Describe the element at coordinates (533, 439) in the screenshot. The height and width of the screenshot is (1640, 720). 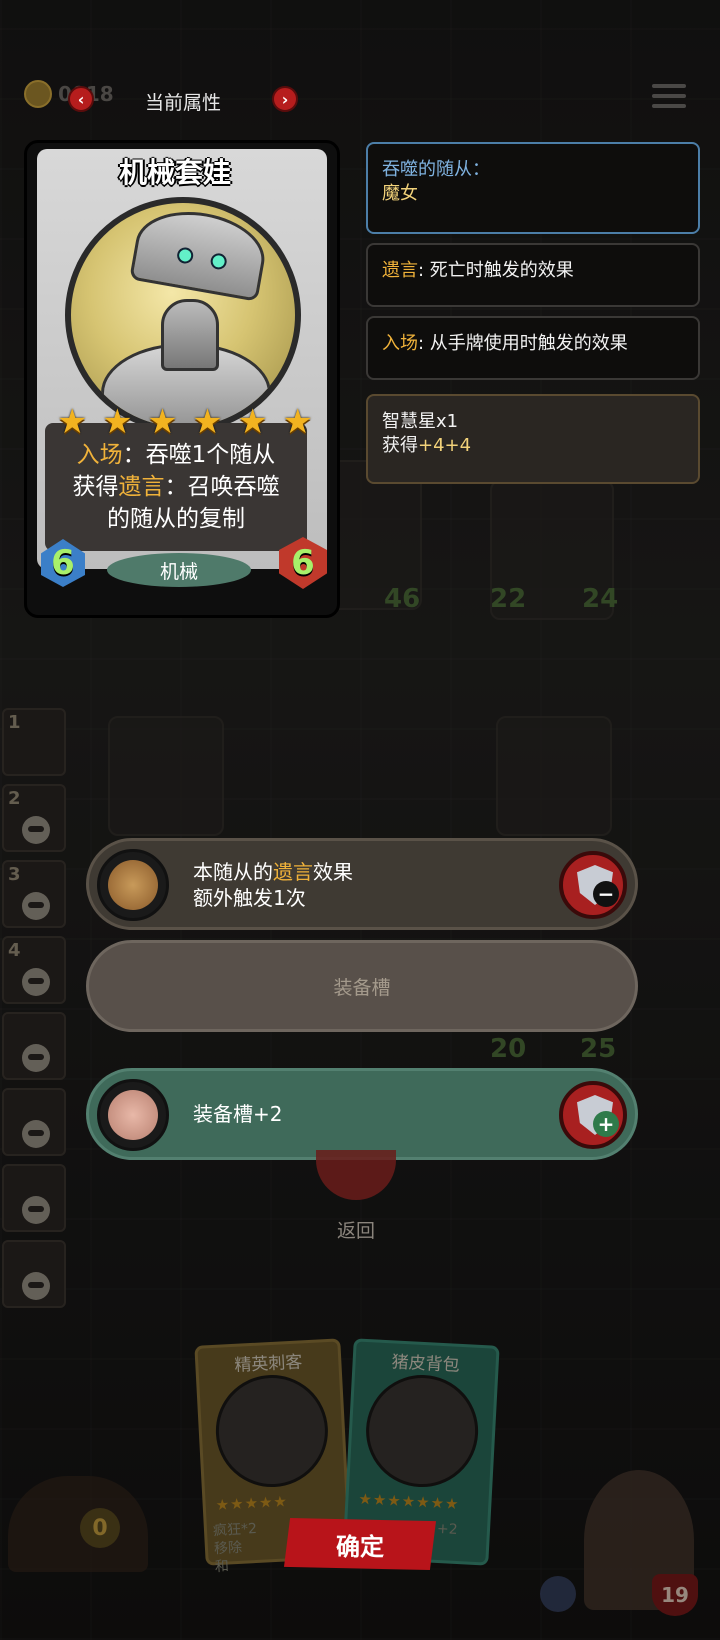
I see `wisdom-star-panel: 智慧星x1 获得+4+4` at that location.